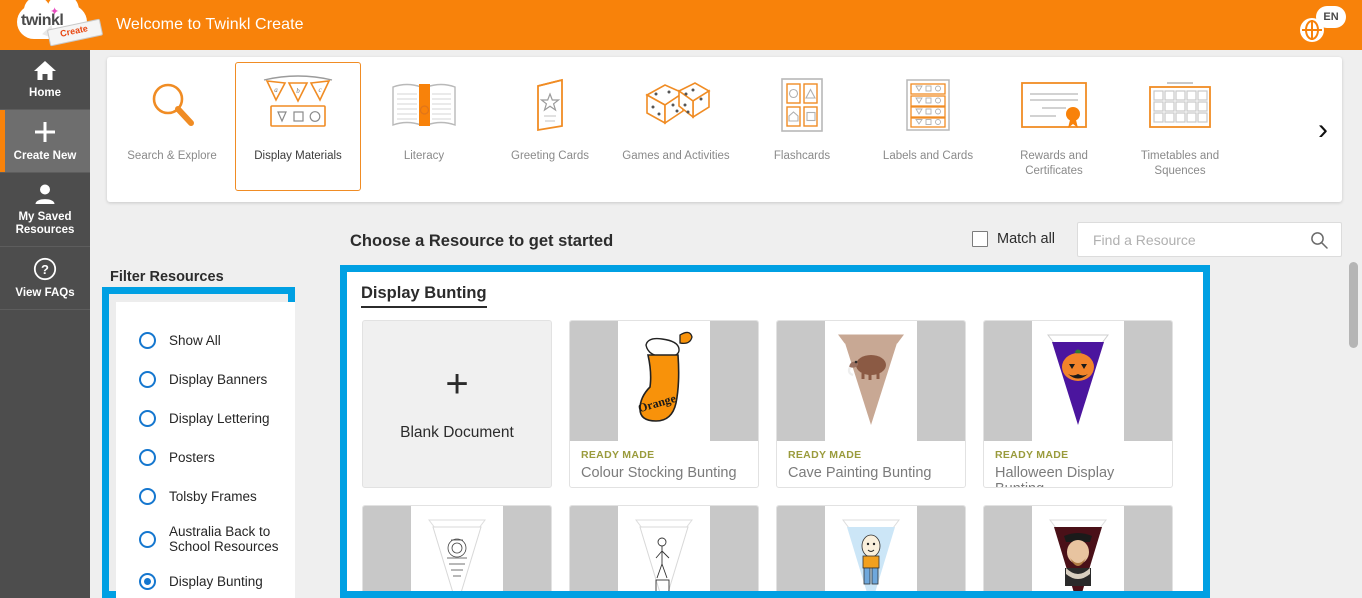  What do you see at coordinates (195, 340) in the screenshot?
I see `filter-option-label: Show All` at bounding box center [195, 340].